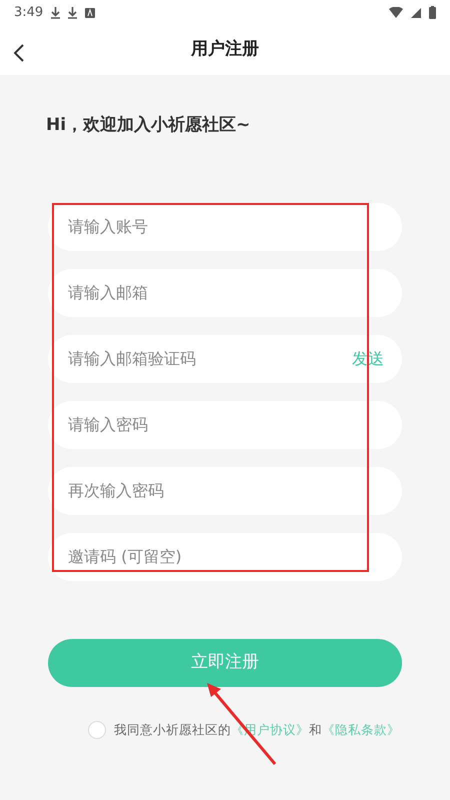  I want to click on send-code-button: 发送, so click(368, 358).